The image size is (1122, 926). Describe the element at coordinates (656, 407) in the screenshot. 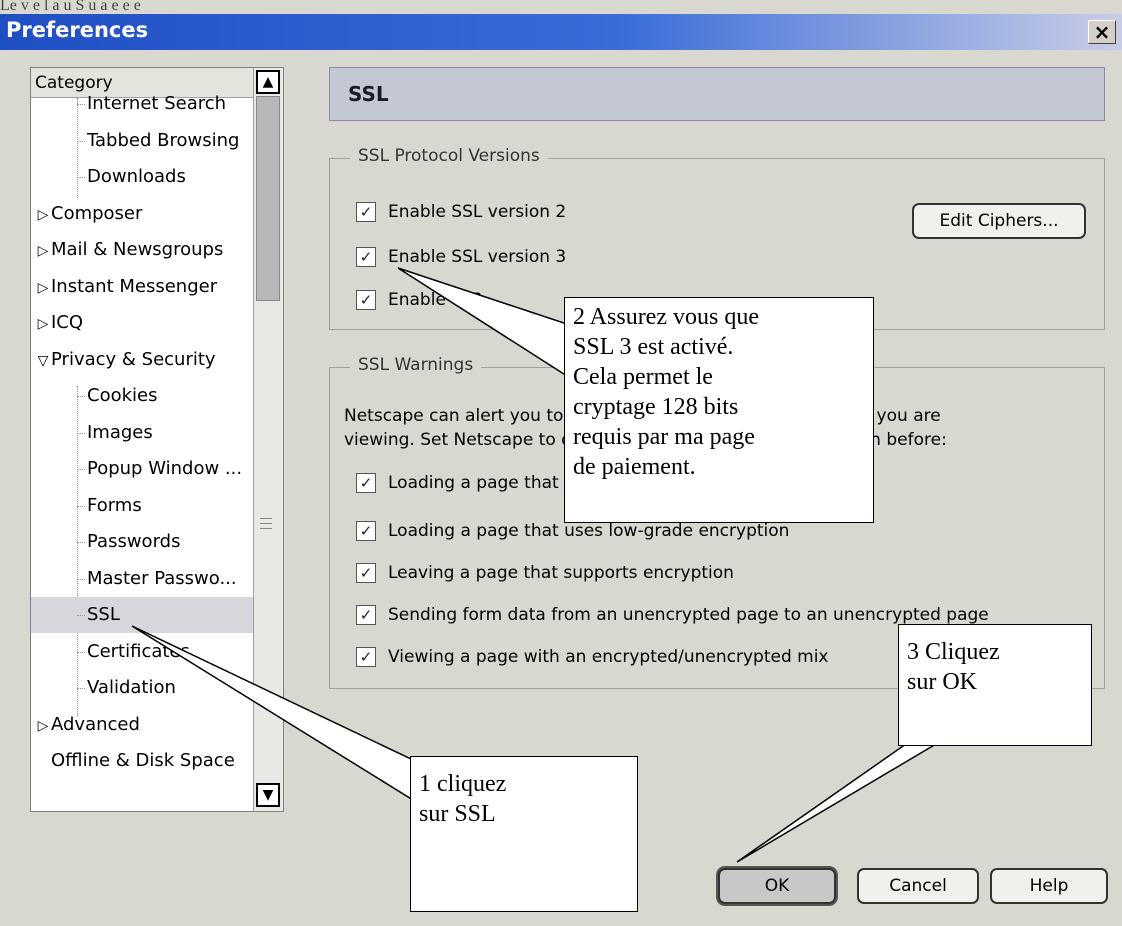

I see `callout-text: cryptage 128 bits` at that location.